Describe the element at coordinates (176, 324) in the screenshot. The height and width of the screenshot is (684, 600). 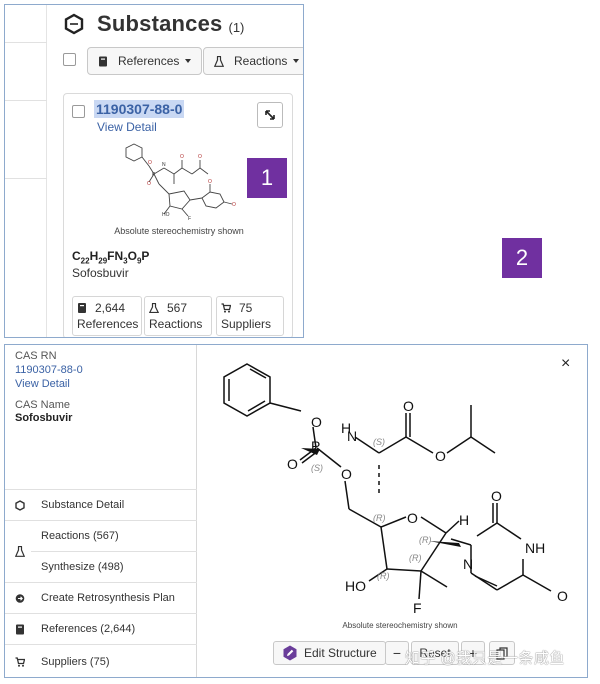
I see `reactions-stat-label: Reactions` at that location.